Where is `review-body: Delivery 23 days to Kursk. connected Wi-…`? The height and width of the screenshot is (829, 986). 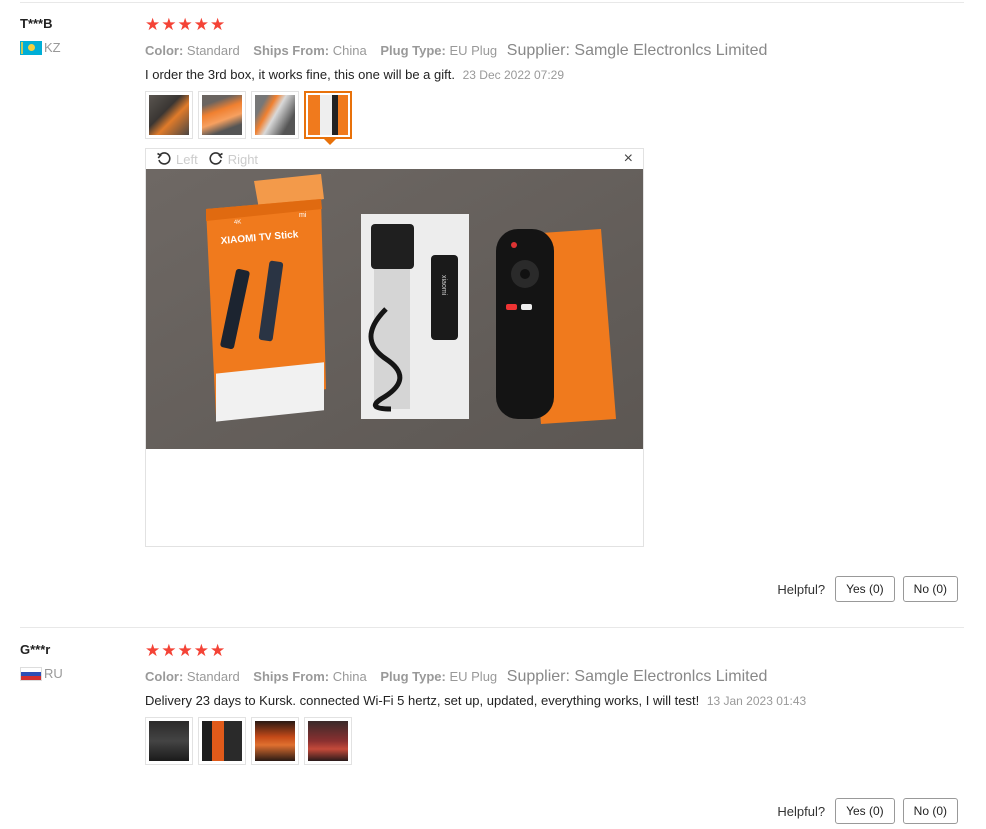
review-body: Delivery 23 days to Kursk. connected Wi-… is located at coordinates (422, 700).